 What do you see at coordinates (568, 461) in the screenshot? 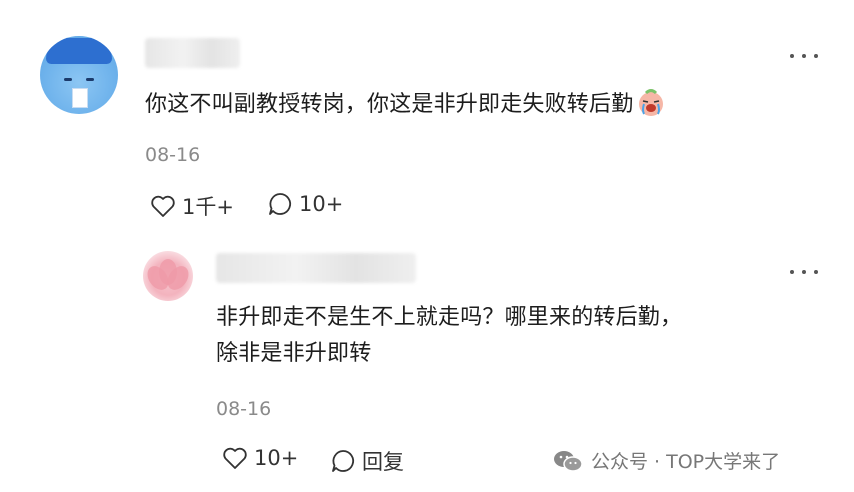
I see `wechat-icon` at bounding box center [568, 461].